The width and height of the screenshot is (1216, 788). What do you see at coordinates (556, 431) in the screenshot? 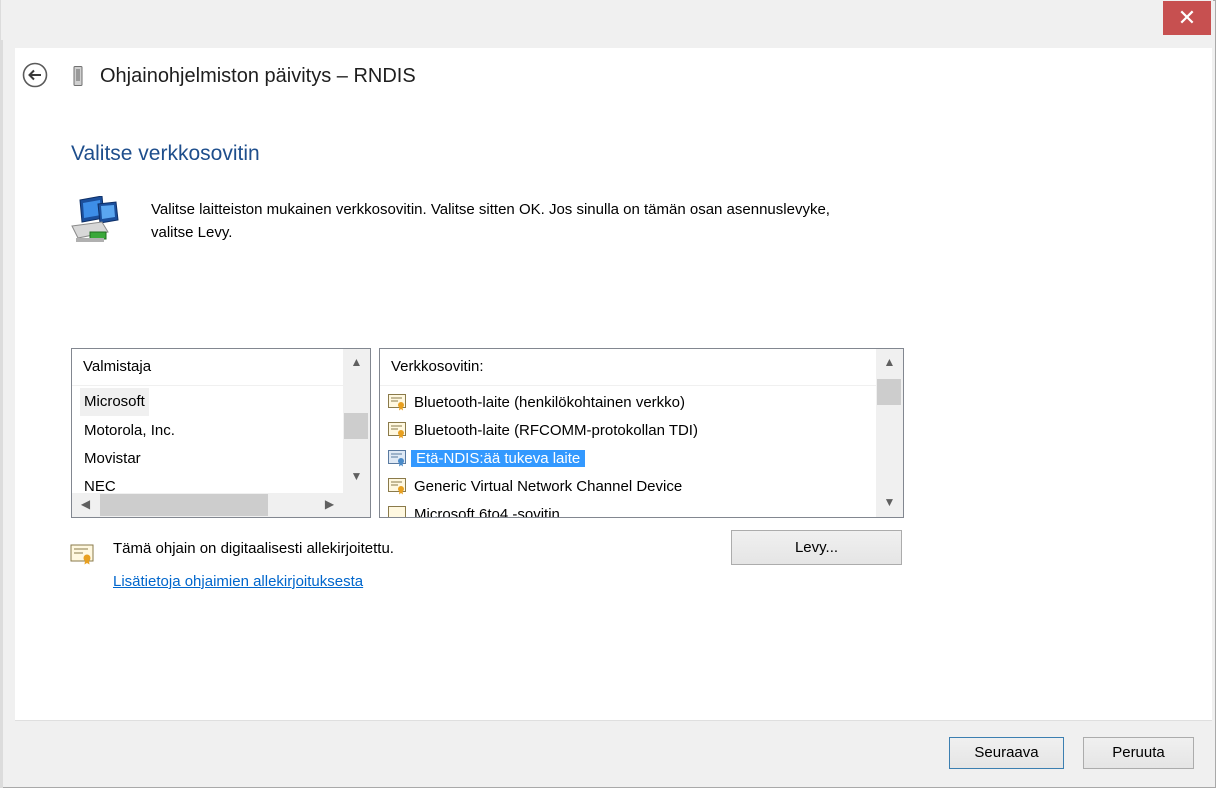
I see `adapter-item-bluetooth-rfcomm: Bluetooth-laite (RFCOMM-protokollan TDI)` at bounding box center [556, 431].